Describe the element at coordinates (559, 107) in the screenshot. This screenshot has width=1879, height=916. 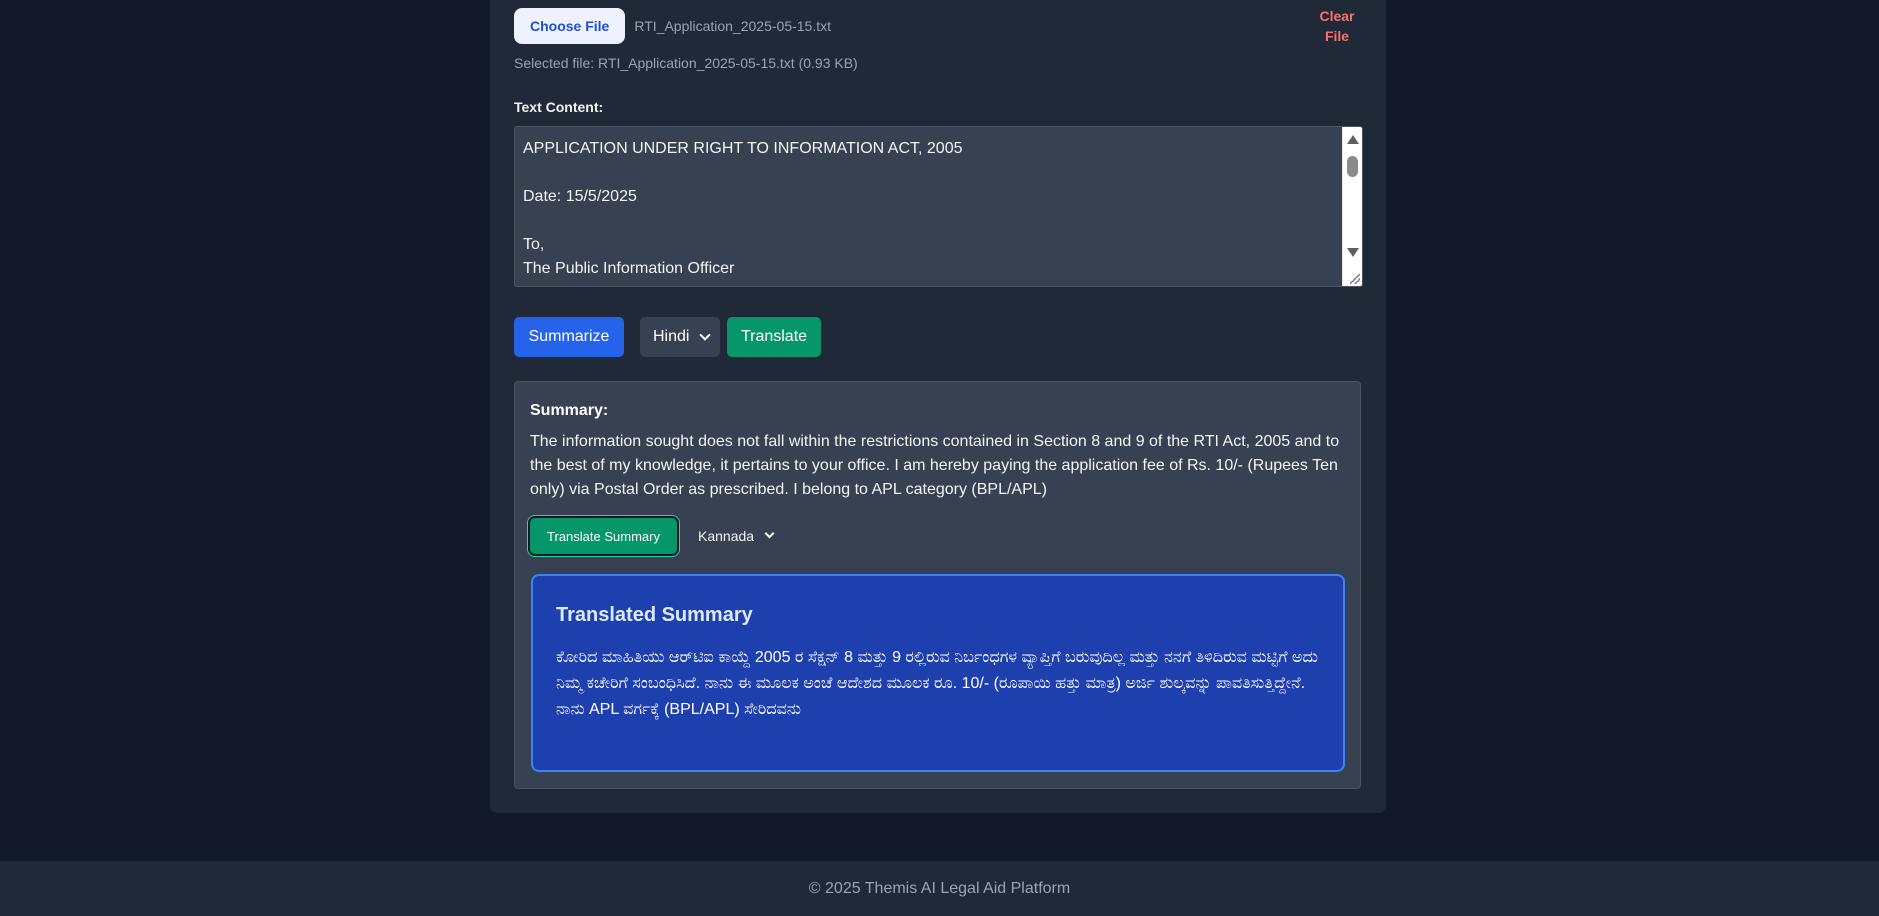
I see `text-content-label: Text Content:` at that location.